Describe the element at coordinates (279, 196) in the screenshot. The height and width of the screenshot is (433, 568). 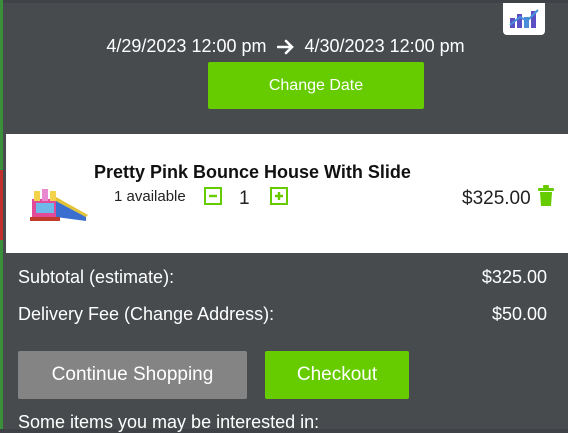
I see `plus-icon` at that location.